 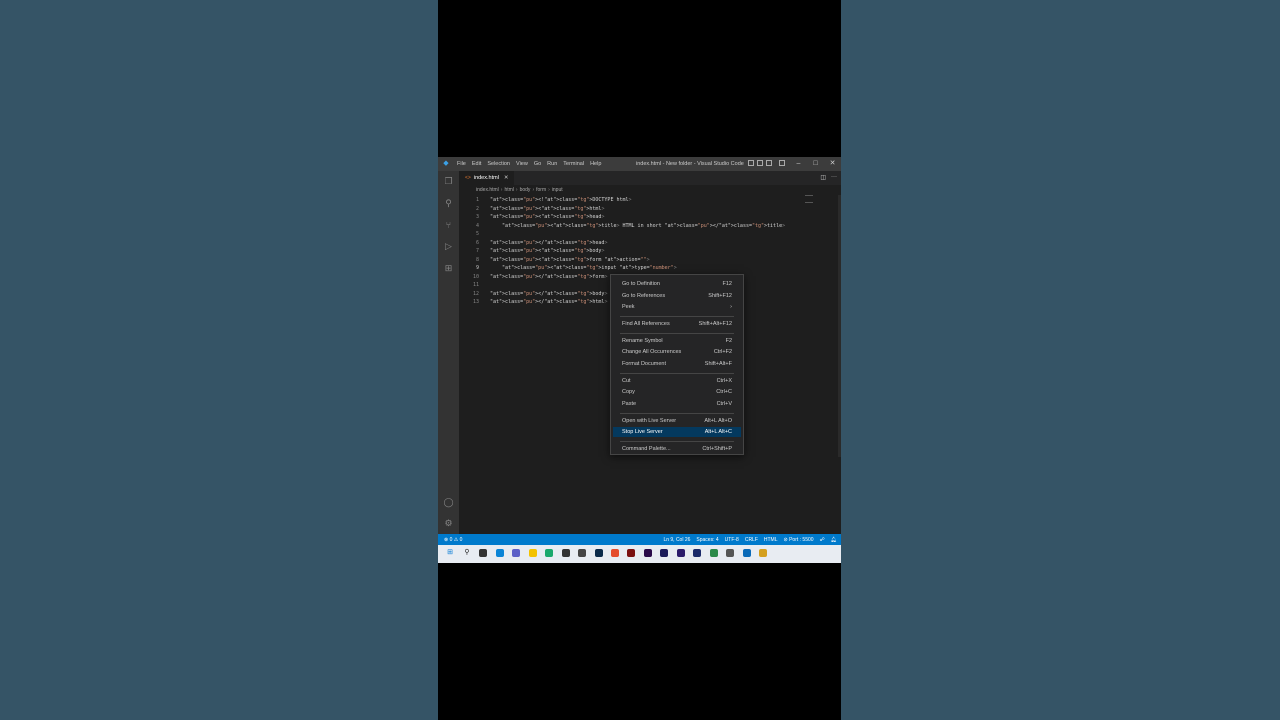 What do you see at coordinates (834, 540) in the screenshot?
I see `bell-icon: 🔔︎` at bounding box center [834, 540].